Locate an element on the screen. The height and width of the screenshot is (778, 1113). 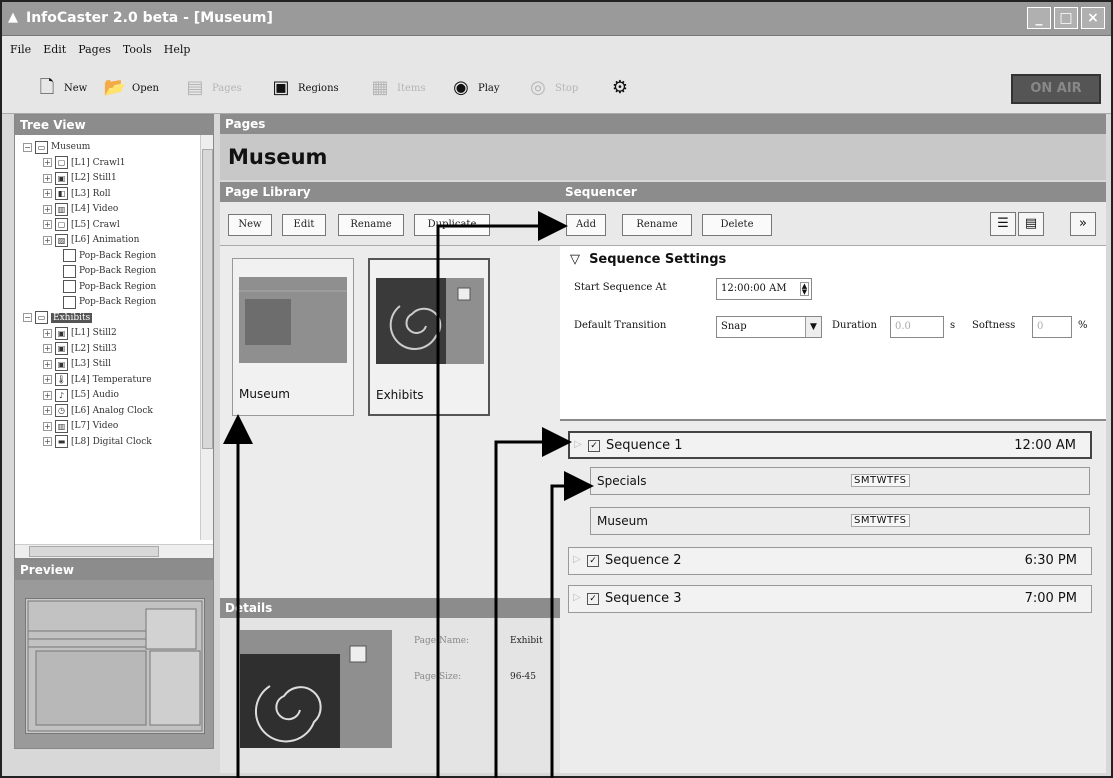
toolbar-settings-button: ⚙ is located at coordinates (620, 88).